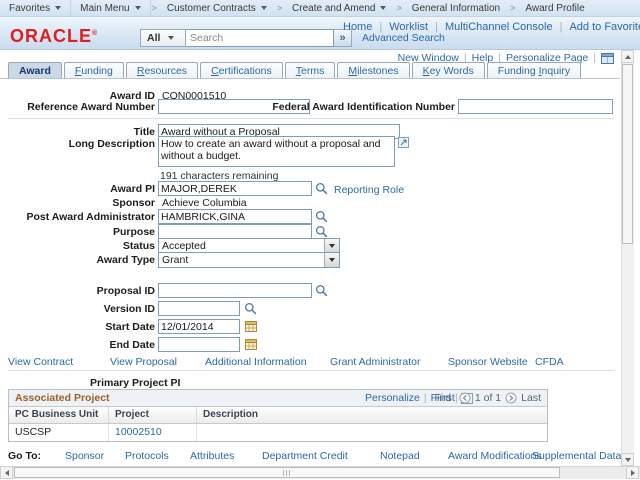 The width and height of the screenshot is (640, 480). What do you see at coordinates (111, 144) in the screenshot?
I see `long-description-label: Long Description` at bounding box center [111, 144].